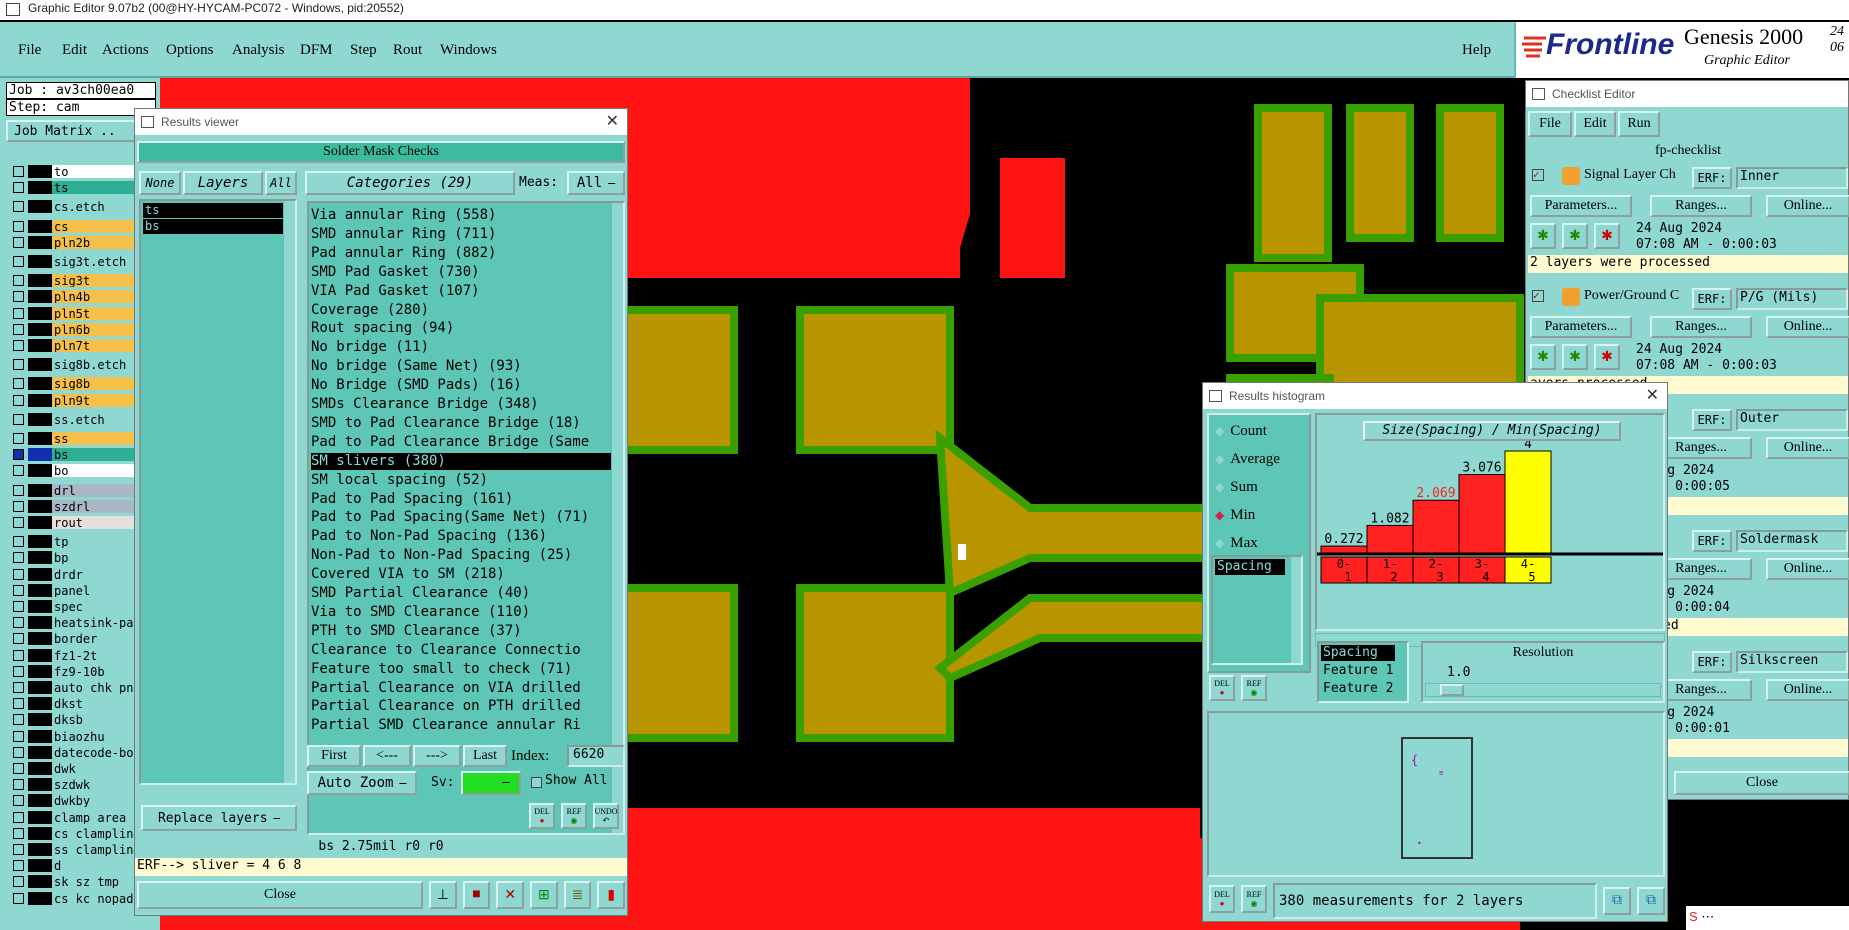 The width and height of the screenshot is (1849, 930). Describe the element at coordinates (258, 50) in the screenshot. I see `menu-analysis: Analysis` at that location.